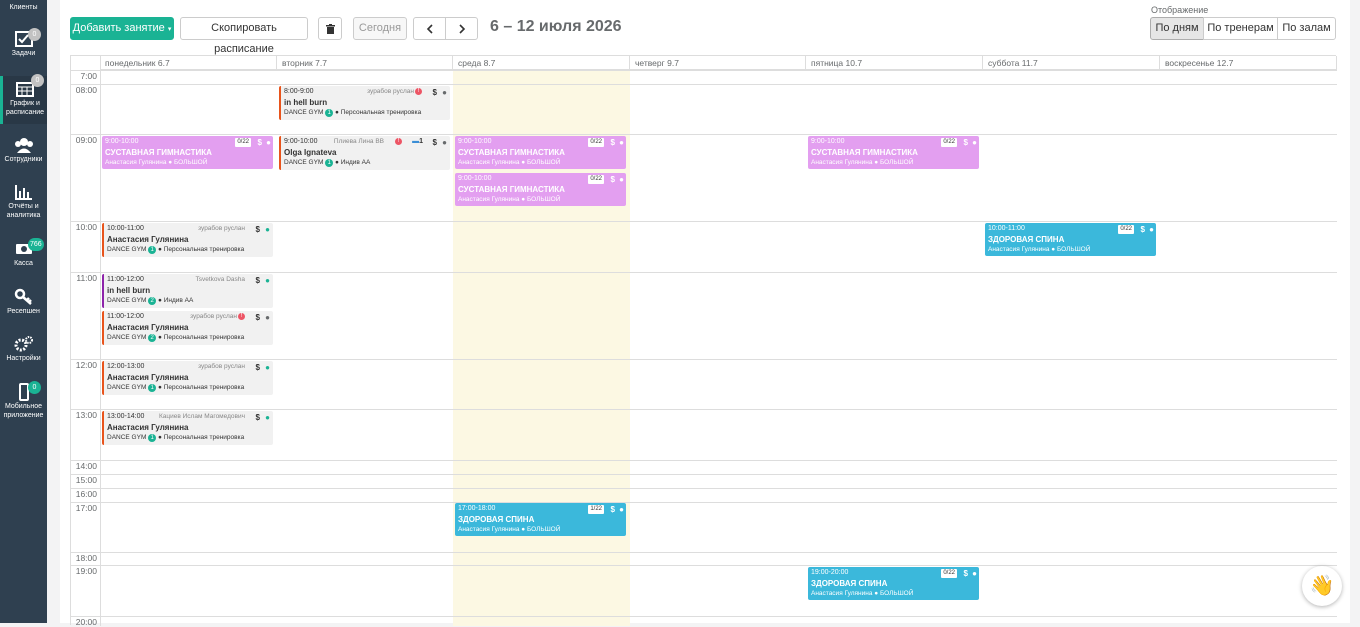 The width and height of the screenshot is (1360, 627). I want to click on time-label: 14:00, so click(86, 466).